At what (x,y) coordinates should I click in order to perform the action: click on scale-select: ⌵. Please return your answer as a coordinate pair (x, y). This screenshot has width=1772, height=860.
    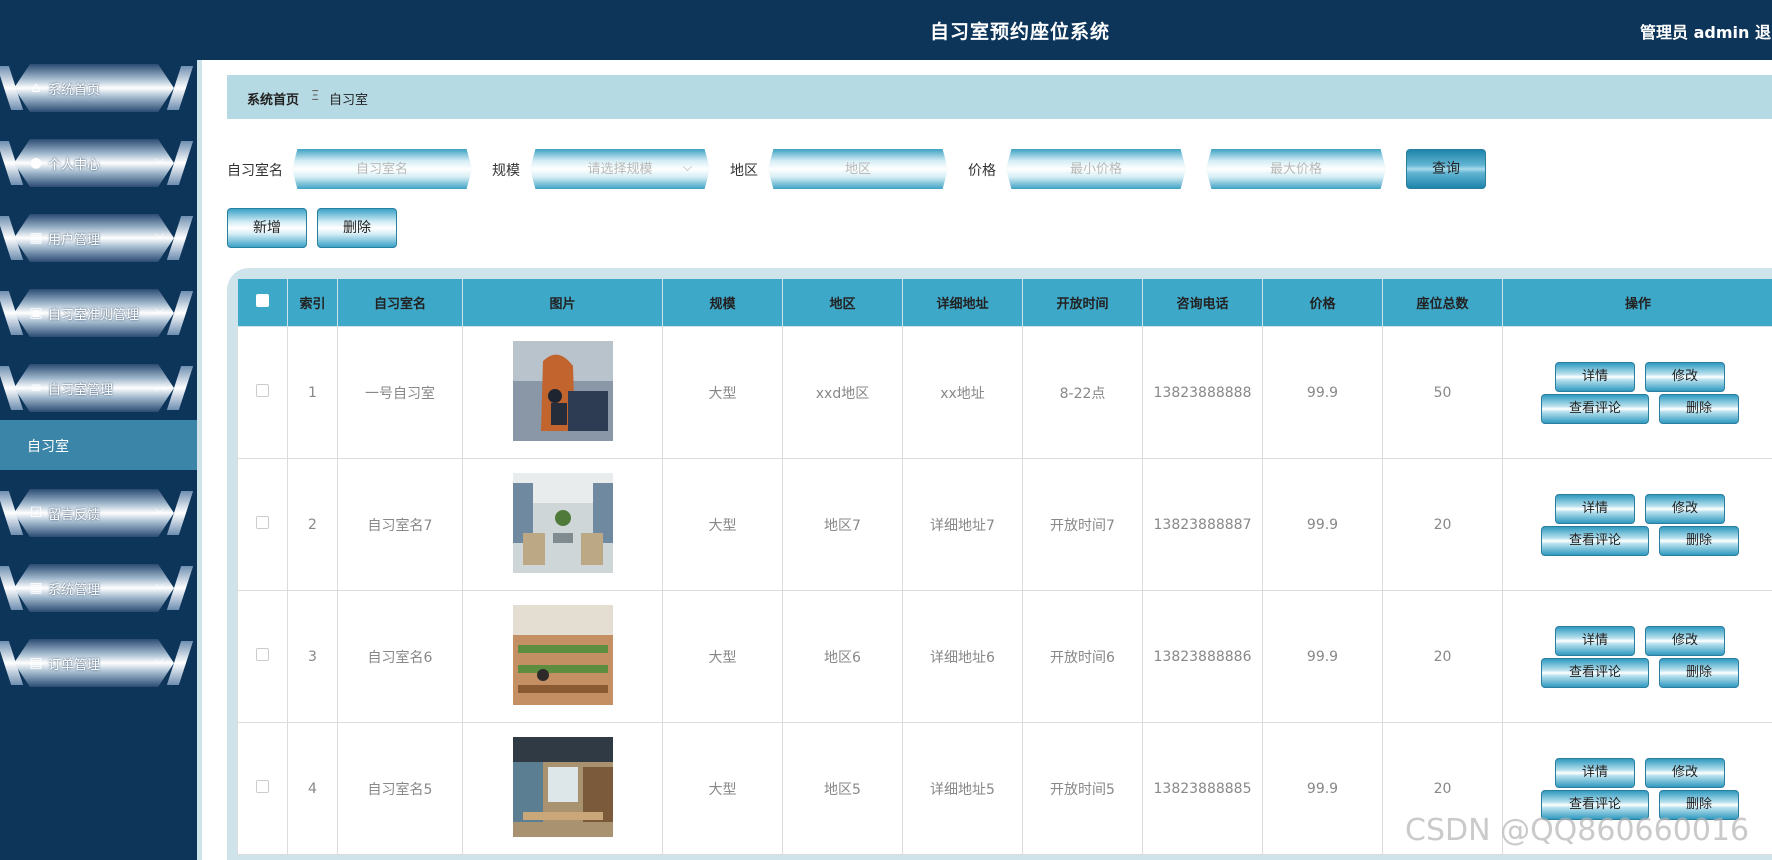
    Looking at the image, I should click on (620, 169).